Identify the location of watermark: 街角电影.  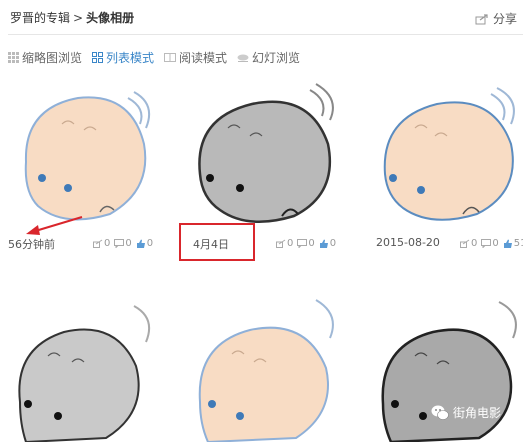
(466, 412).